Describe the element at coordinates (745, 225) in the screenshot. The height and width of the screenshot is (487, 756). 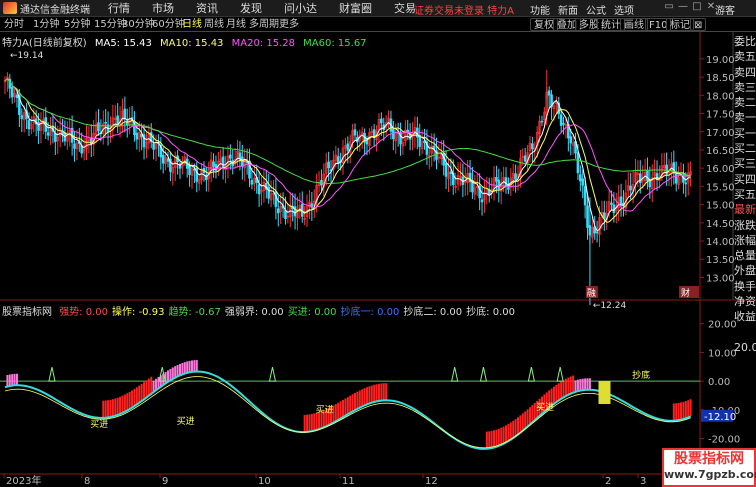
I see `sidebar-item-12: 涨跌` at that location.